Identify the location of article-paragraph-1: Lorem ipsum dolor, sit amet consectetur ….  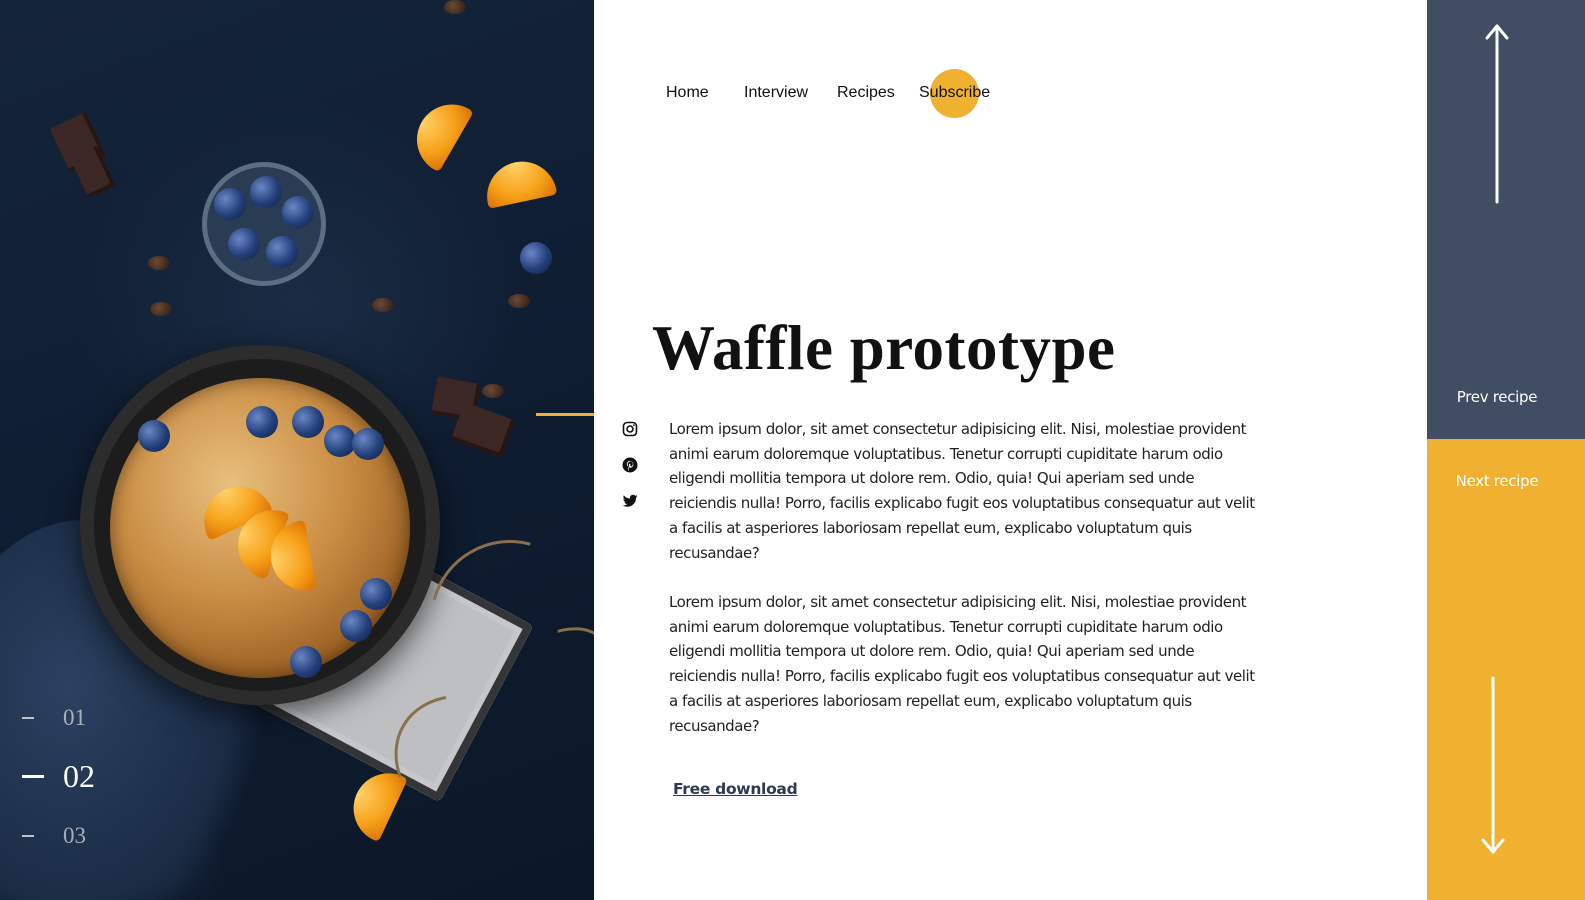
(962, 491).